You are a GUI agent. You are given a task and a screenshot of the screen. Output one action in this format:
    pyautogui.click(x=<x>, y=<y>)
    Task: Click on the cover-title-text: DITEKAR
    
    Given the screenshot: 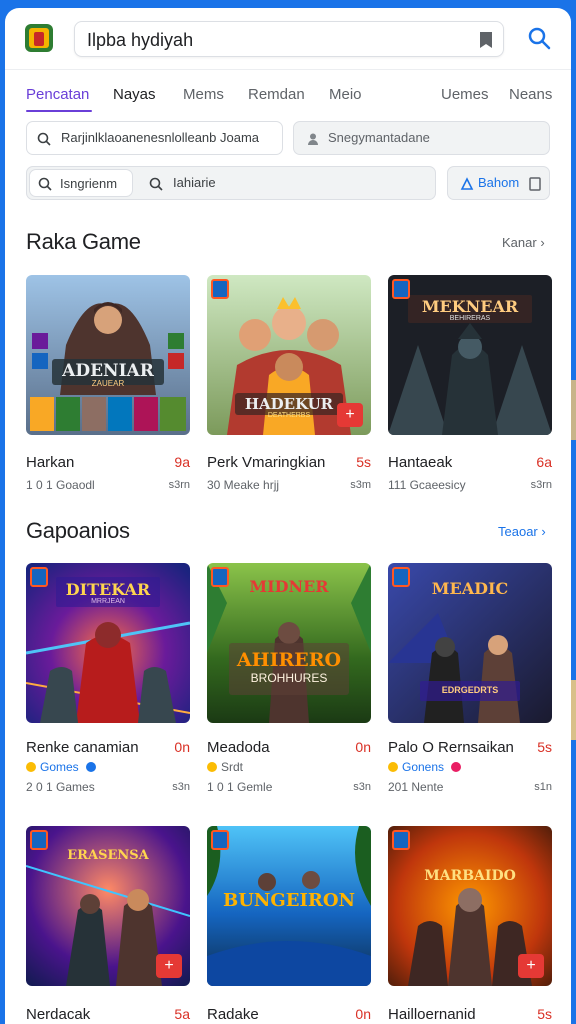 What is the action you would take?
    pyautogui.click(x=108, y=589)
    